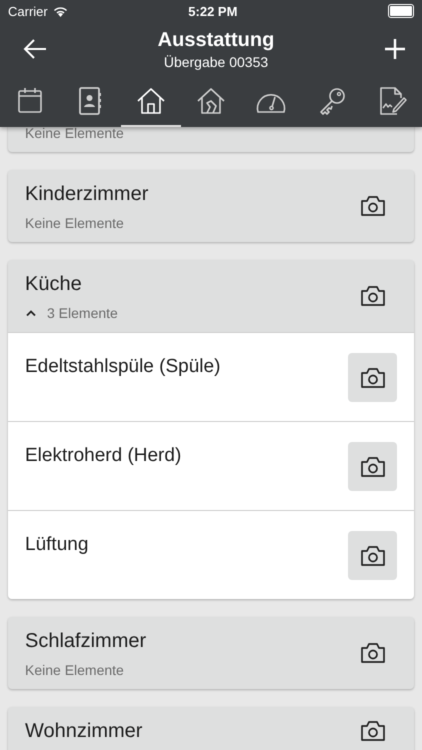  I want to click on element-name: Edeltstahlspüle (Spüle), so click(122, 367).